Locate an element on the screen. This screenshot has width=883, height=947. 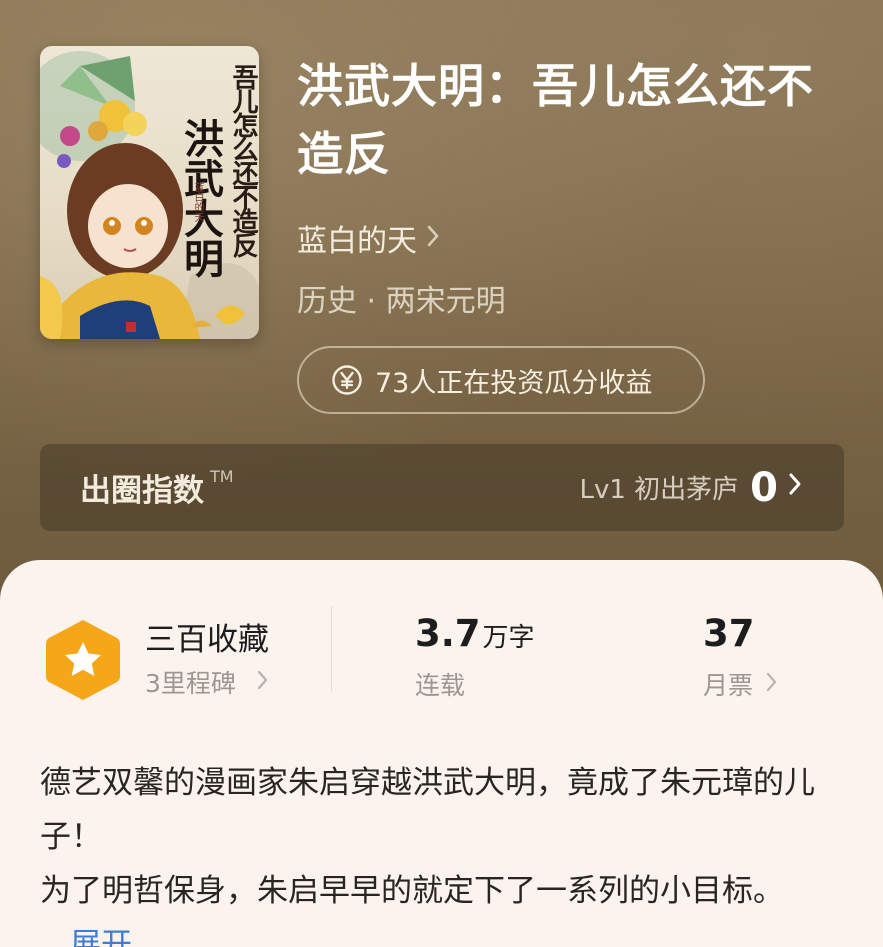
book-title: 洪武大明：吾儿怎么还不造反 is located at coordinates (555, 120).